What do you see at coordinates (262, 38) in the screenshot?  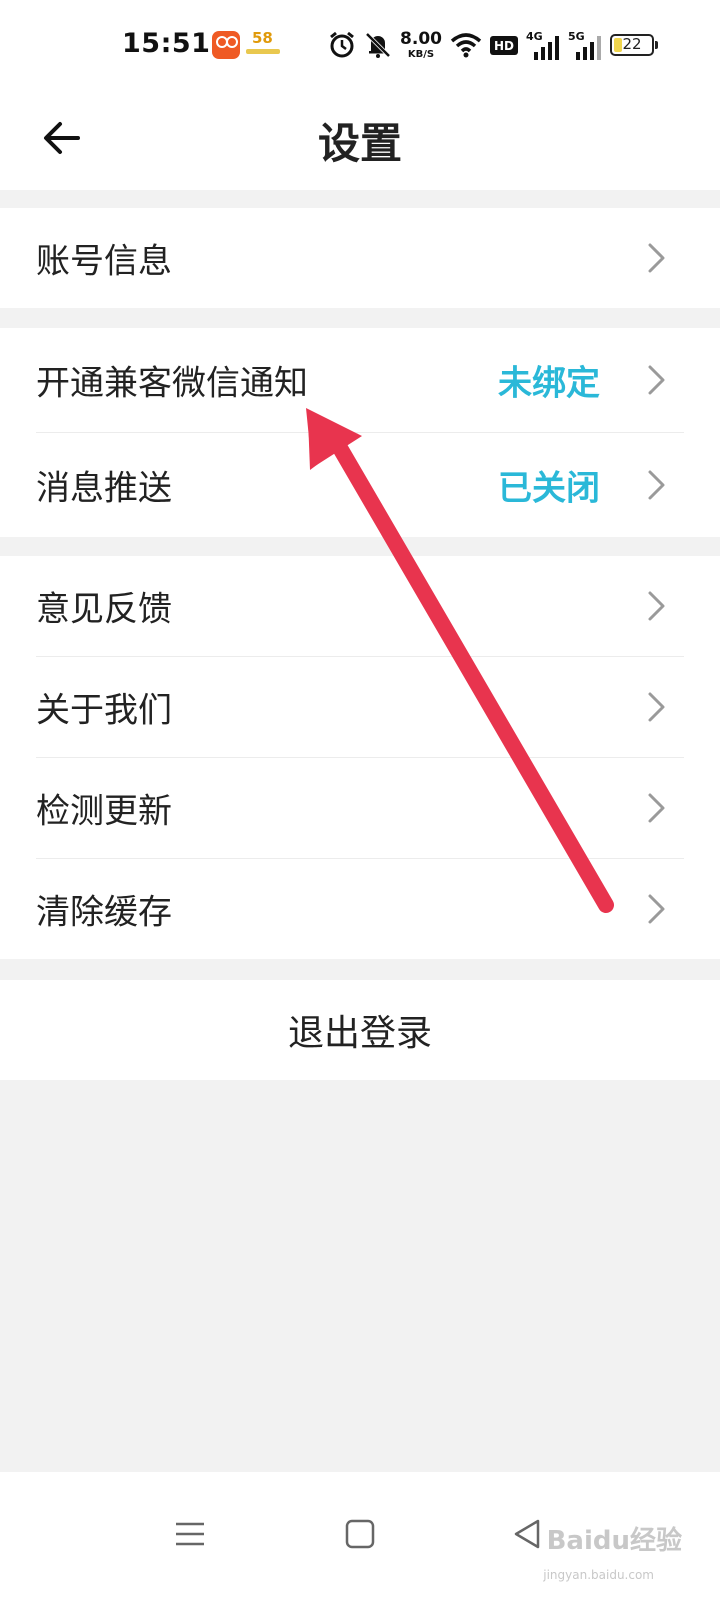 I see `app-icon-58-text: 58` at bounding box center [262, 38].